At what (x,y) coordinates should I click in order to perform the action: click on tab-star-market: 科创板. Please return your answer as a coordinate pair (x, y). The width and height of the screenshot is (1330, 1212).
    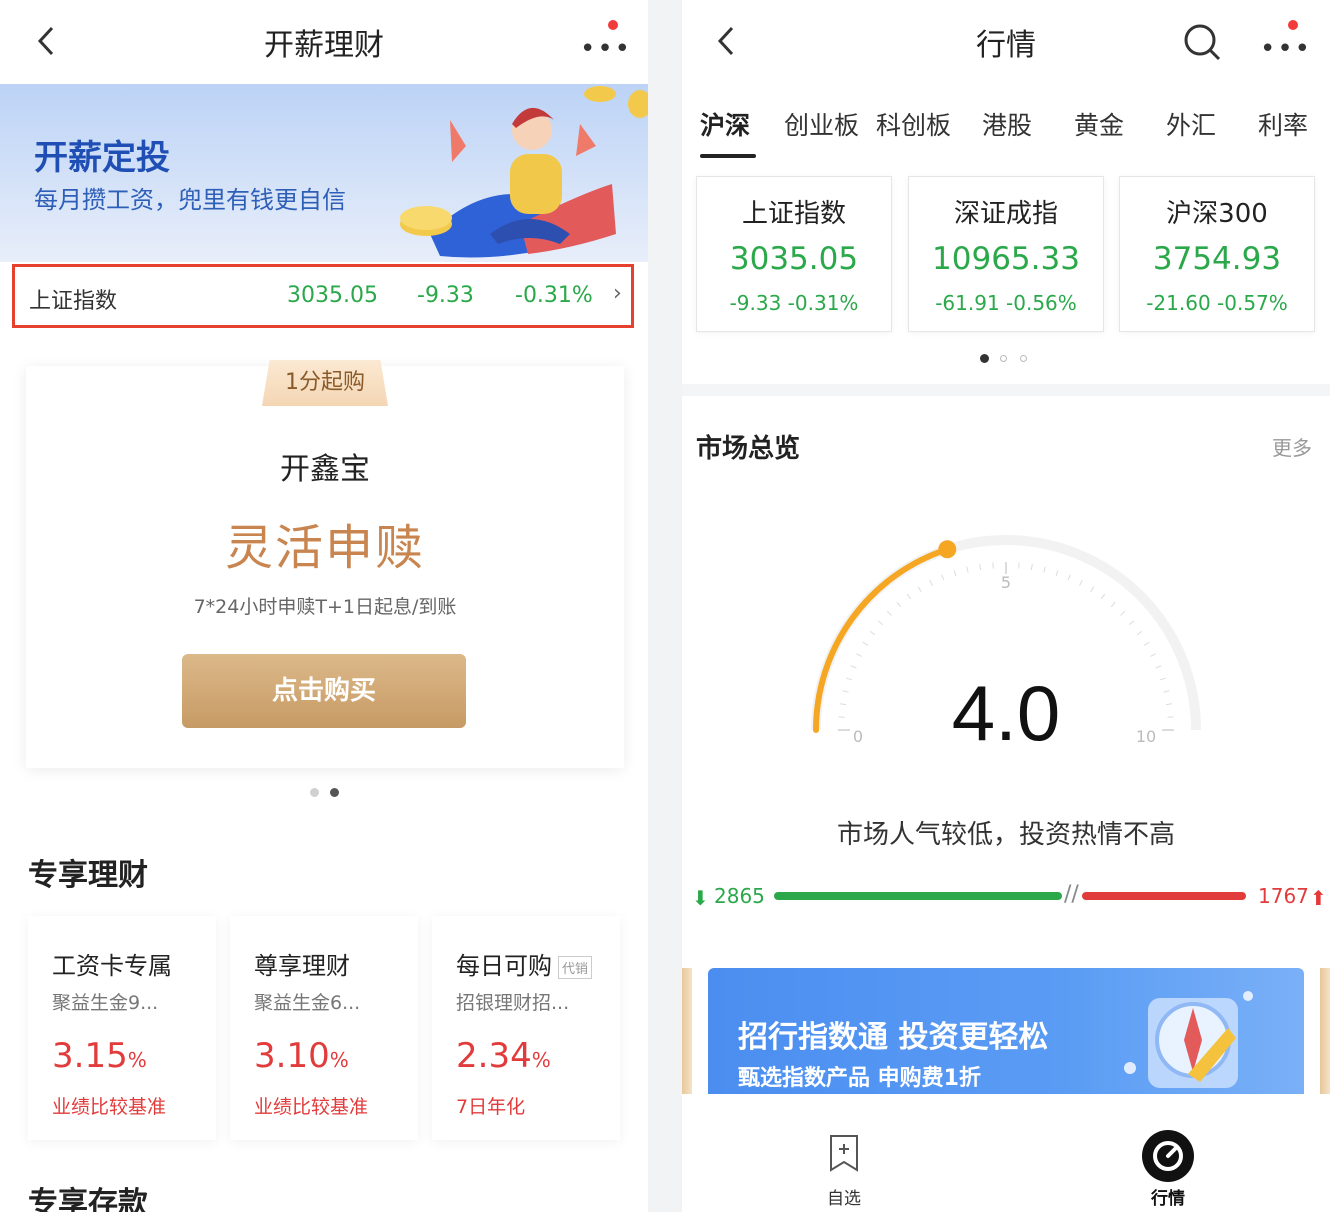
    Looking at the image, I should click on (913, 124).